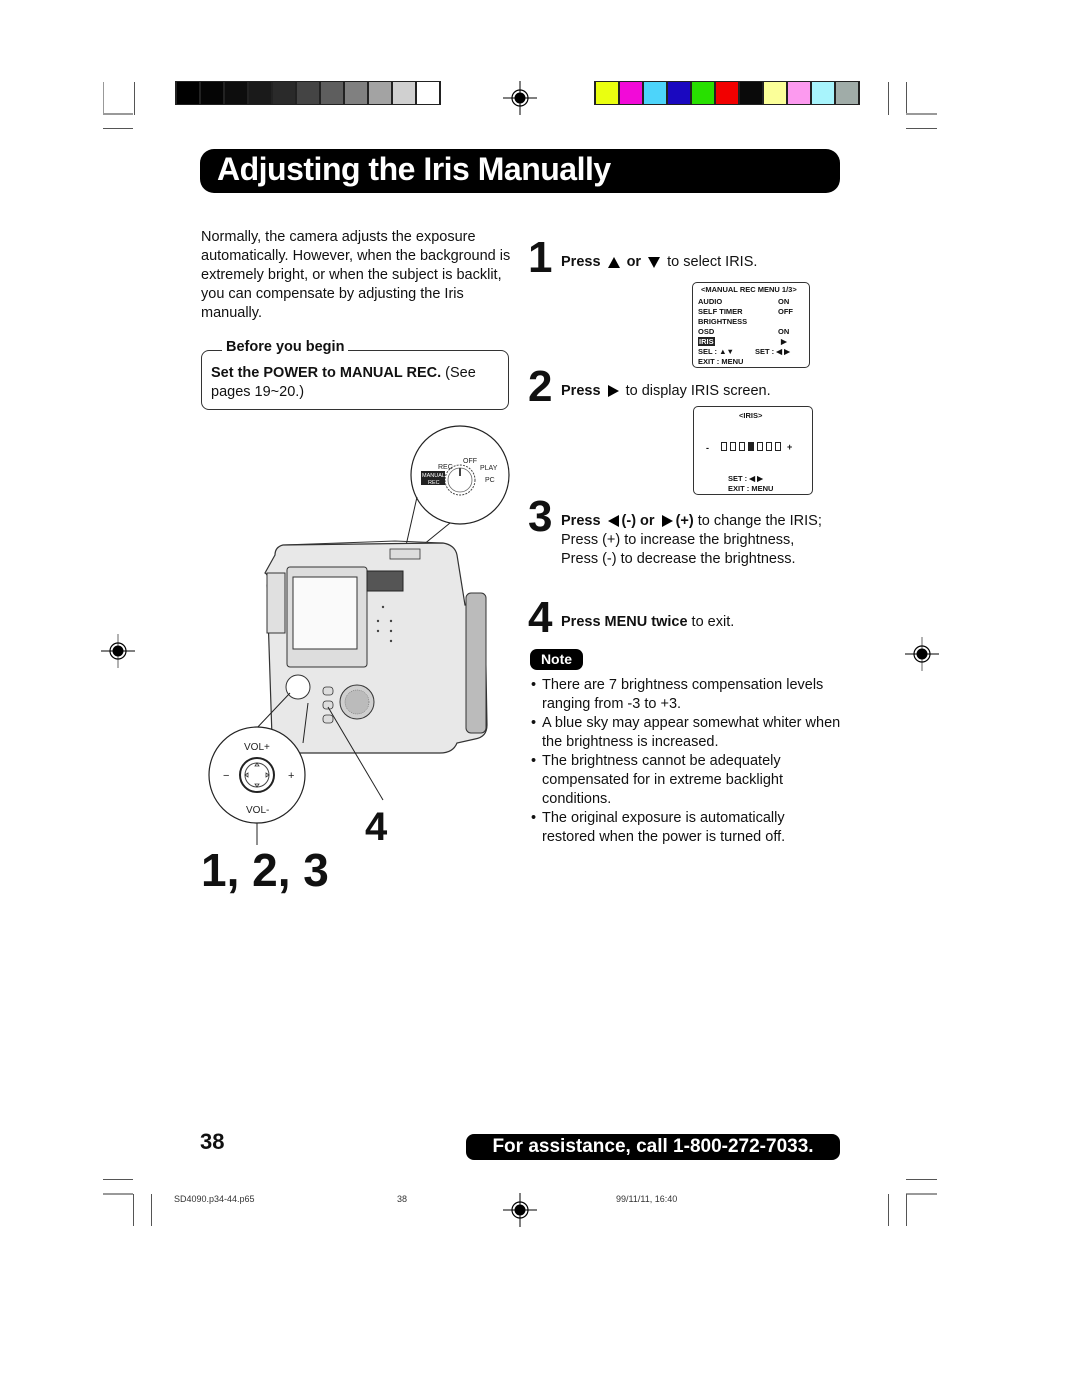 This screenshot has height=1397, width=1080. I want to click on top-dial-icon, so click(405, 554).